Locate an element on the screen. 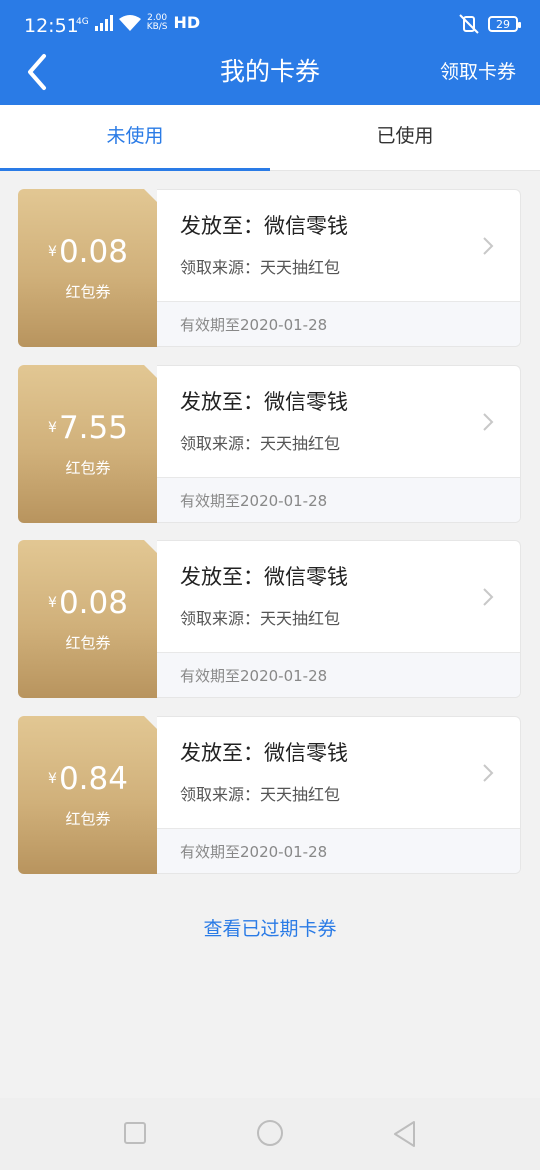 The width and height of the screenshot is (540, 1170). tab-used: 已使用 is located at coordinates (405, 138).